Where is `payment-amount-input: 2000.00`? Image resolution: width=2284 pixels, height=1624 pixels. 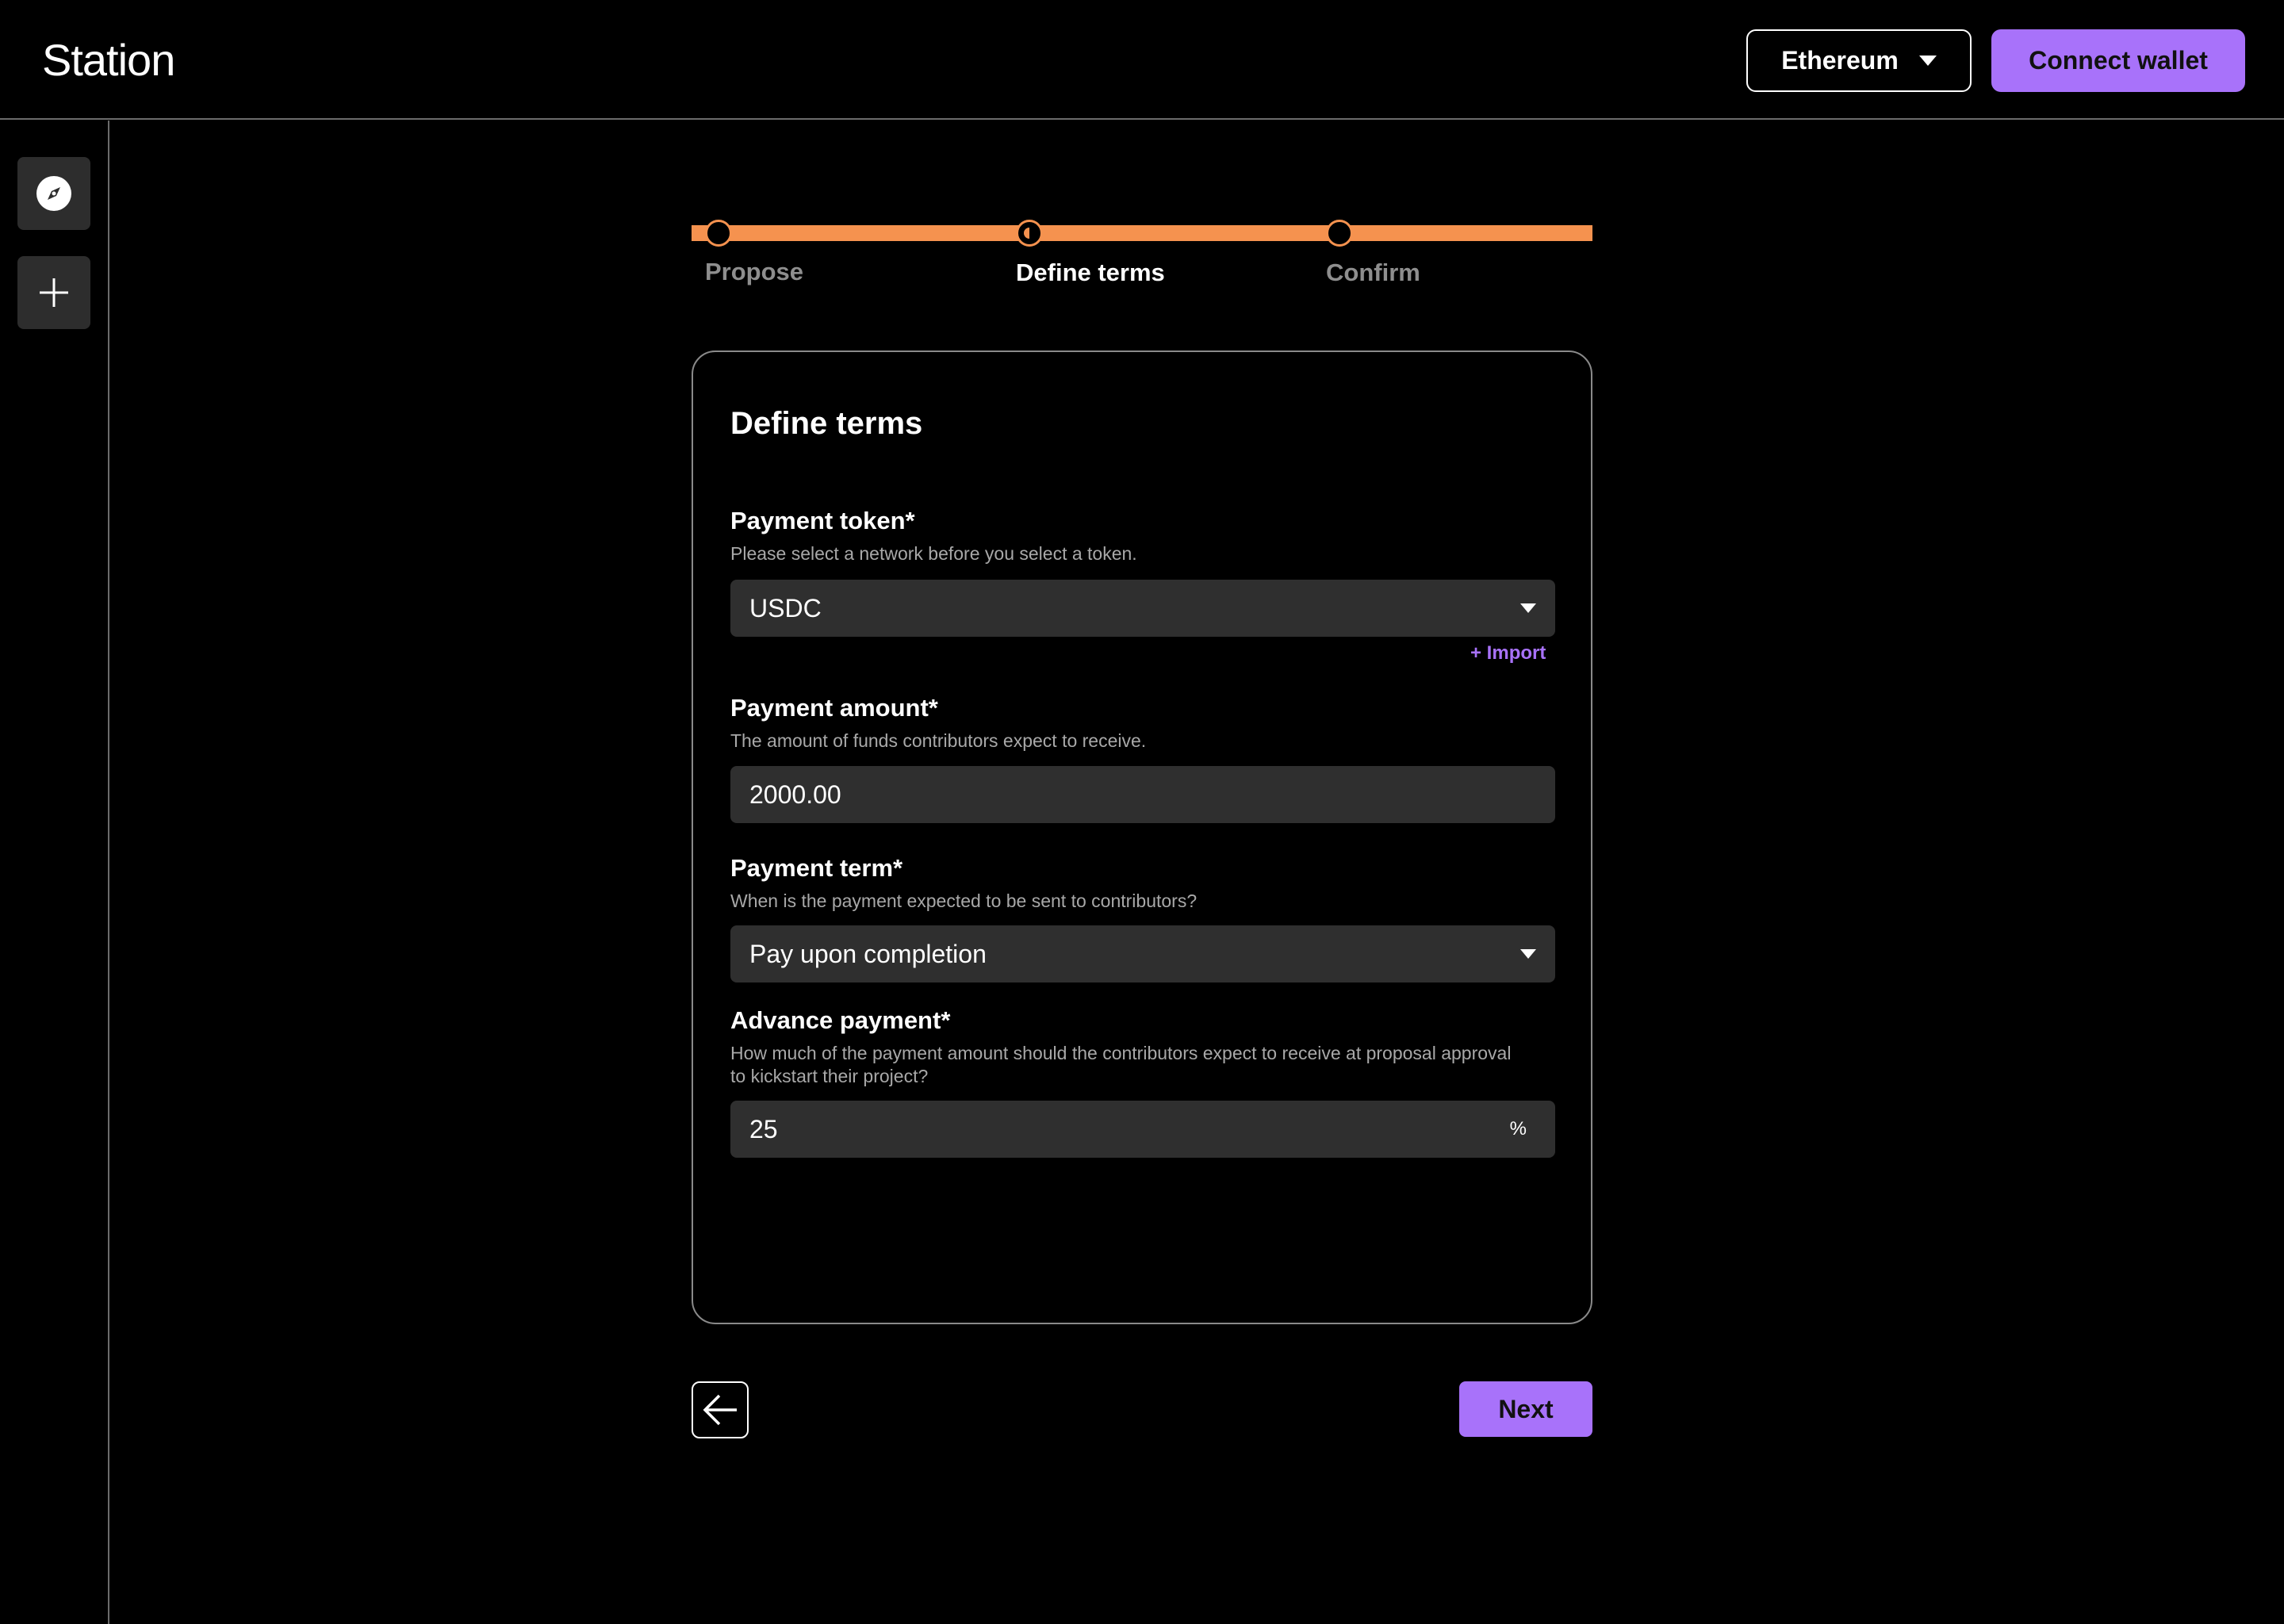
payment-amount-input: 2000.00 is located at coordinates (1142, 794).